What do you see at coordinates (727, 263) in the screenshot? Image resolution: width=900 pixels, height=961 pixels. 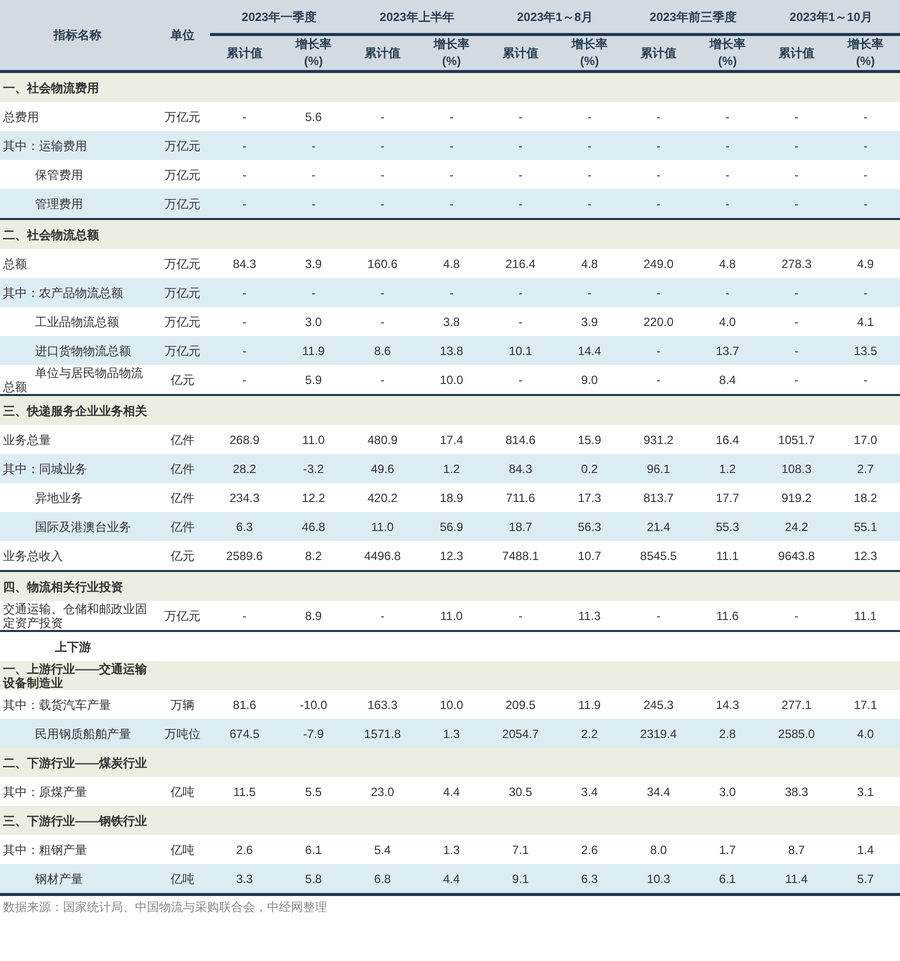 I see `table-cell: 4.8` at bounding box center [727, 263].